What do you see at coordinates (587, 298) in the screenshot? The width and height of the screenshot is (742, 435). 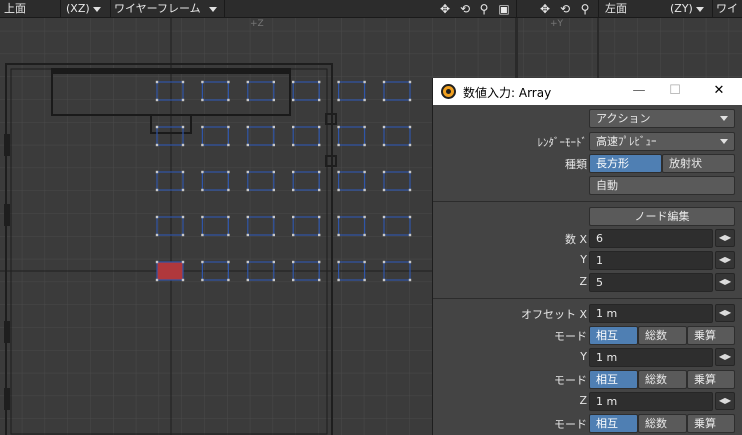 I see `section-divider` at bounding box center [587, 298].